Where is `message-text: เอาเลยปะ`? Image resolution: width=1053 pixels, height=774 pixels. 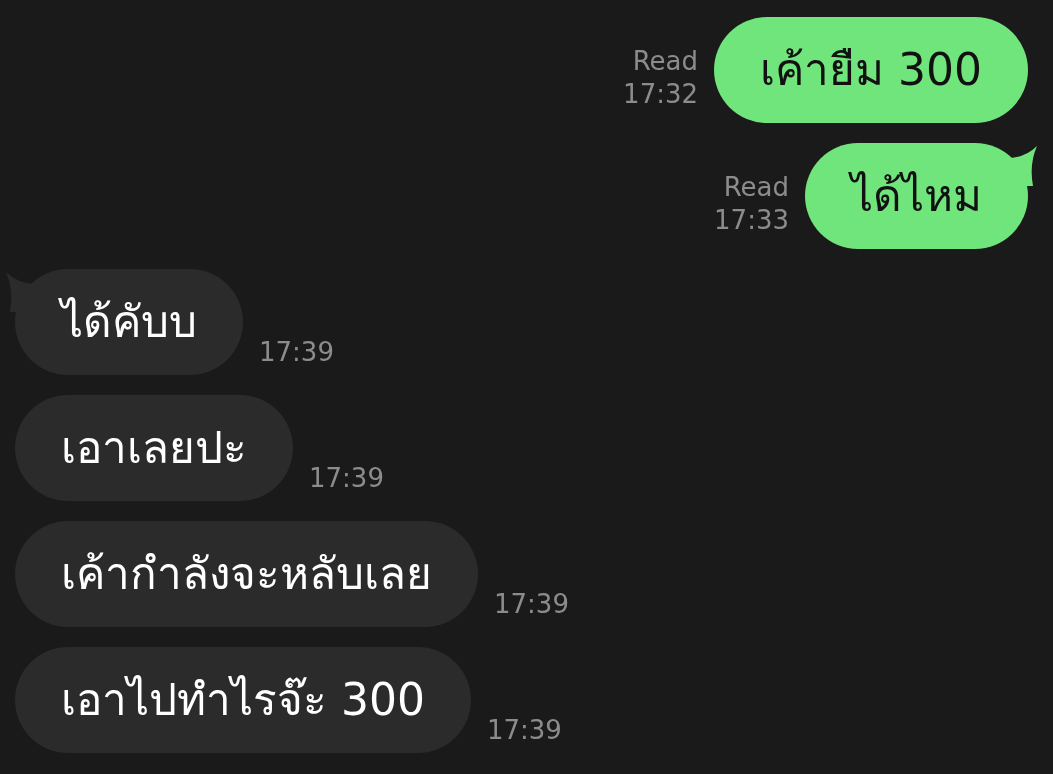
message-text: เอาเลยปะ is located at coordinates (154, 448).